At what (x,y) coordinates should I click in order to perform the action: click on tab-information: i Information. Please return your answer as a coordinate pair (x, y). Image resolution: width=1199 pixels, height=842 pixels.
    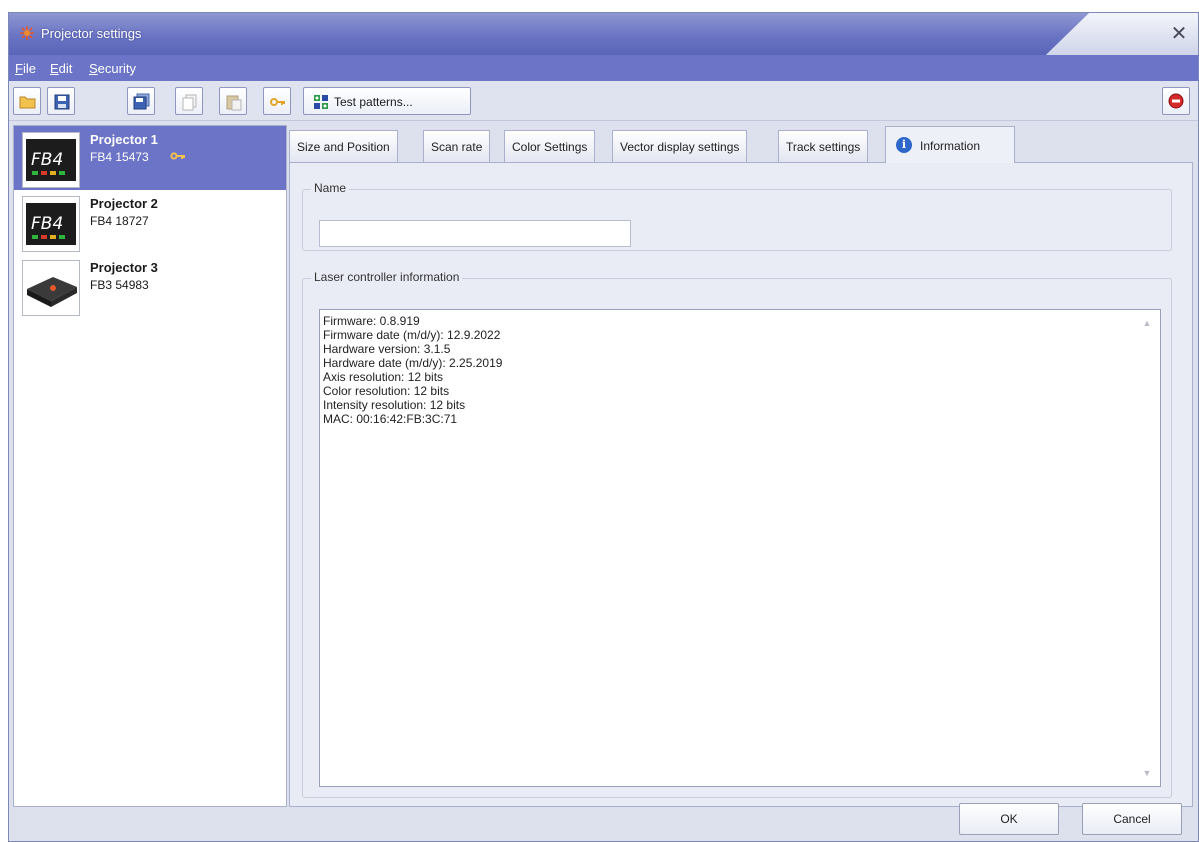
    Looking at the image, I should click on (950, 144).